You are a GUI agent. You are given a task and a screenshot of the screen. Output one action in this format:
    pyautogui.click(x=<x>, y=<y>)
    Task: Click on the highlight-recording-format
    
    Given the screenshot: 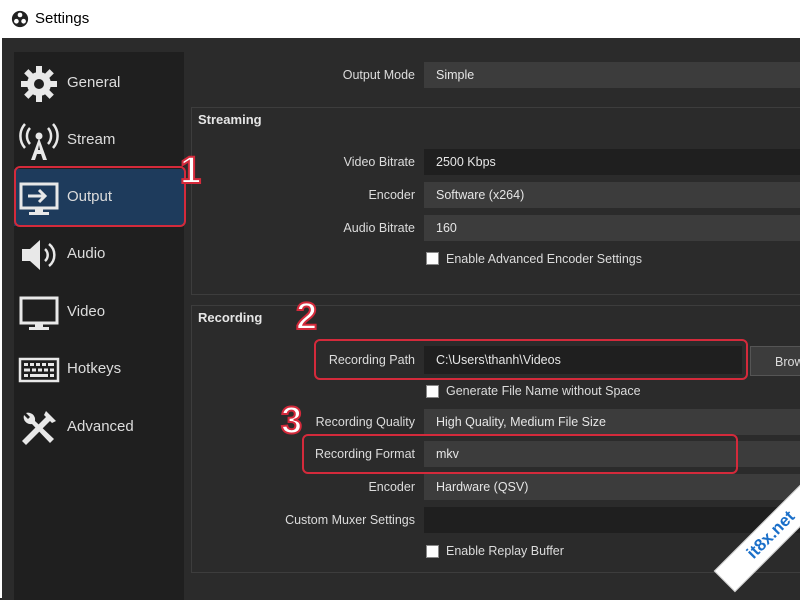 What is the action you would take?
    pyautogui.click(x=520, y=454)
    